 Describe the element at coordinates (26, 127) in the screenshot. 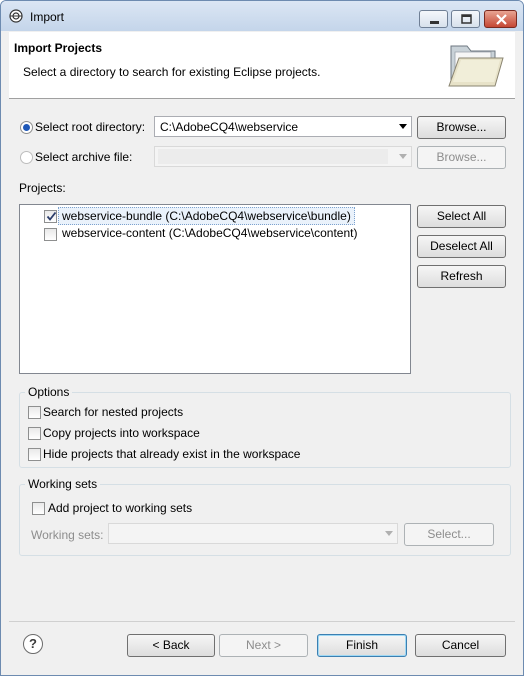

I see `root-directory-radio` at that location.